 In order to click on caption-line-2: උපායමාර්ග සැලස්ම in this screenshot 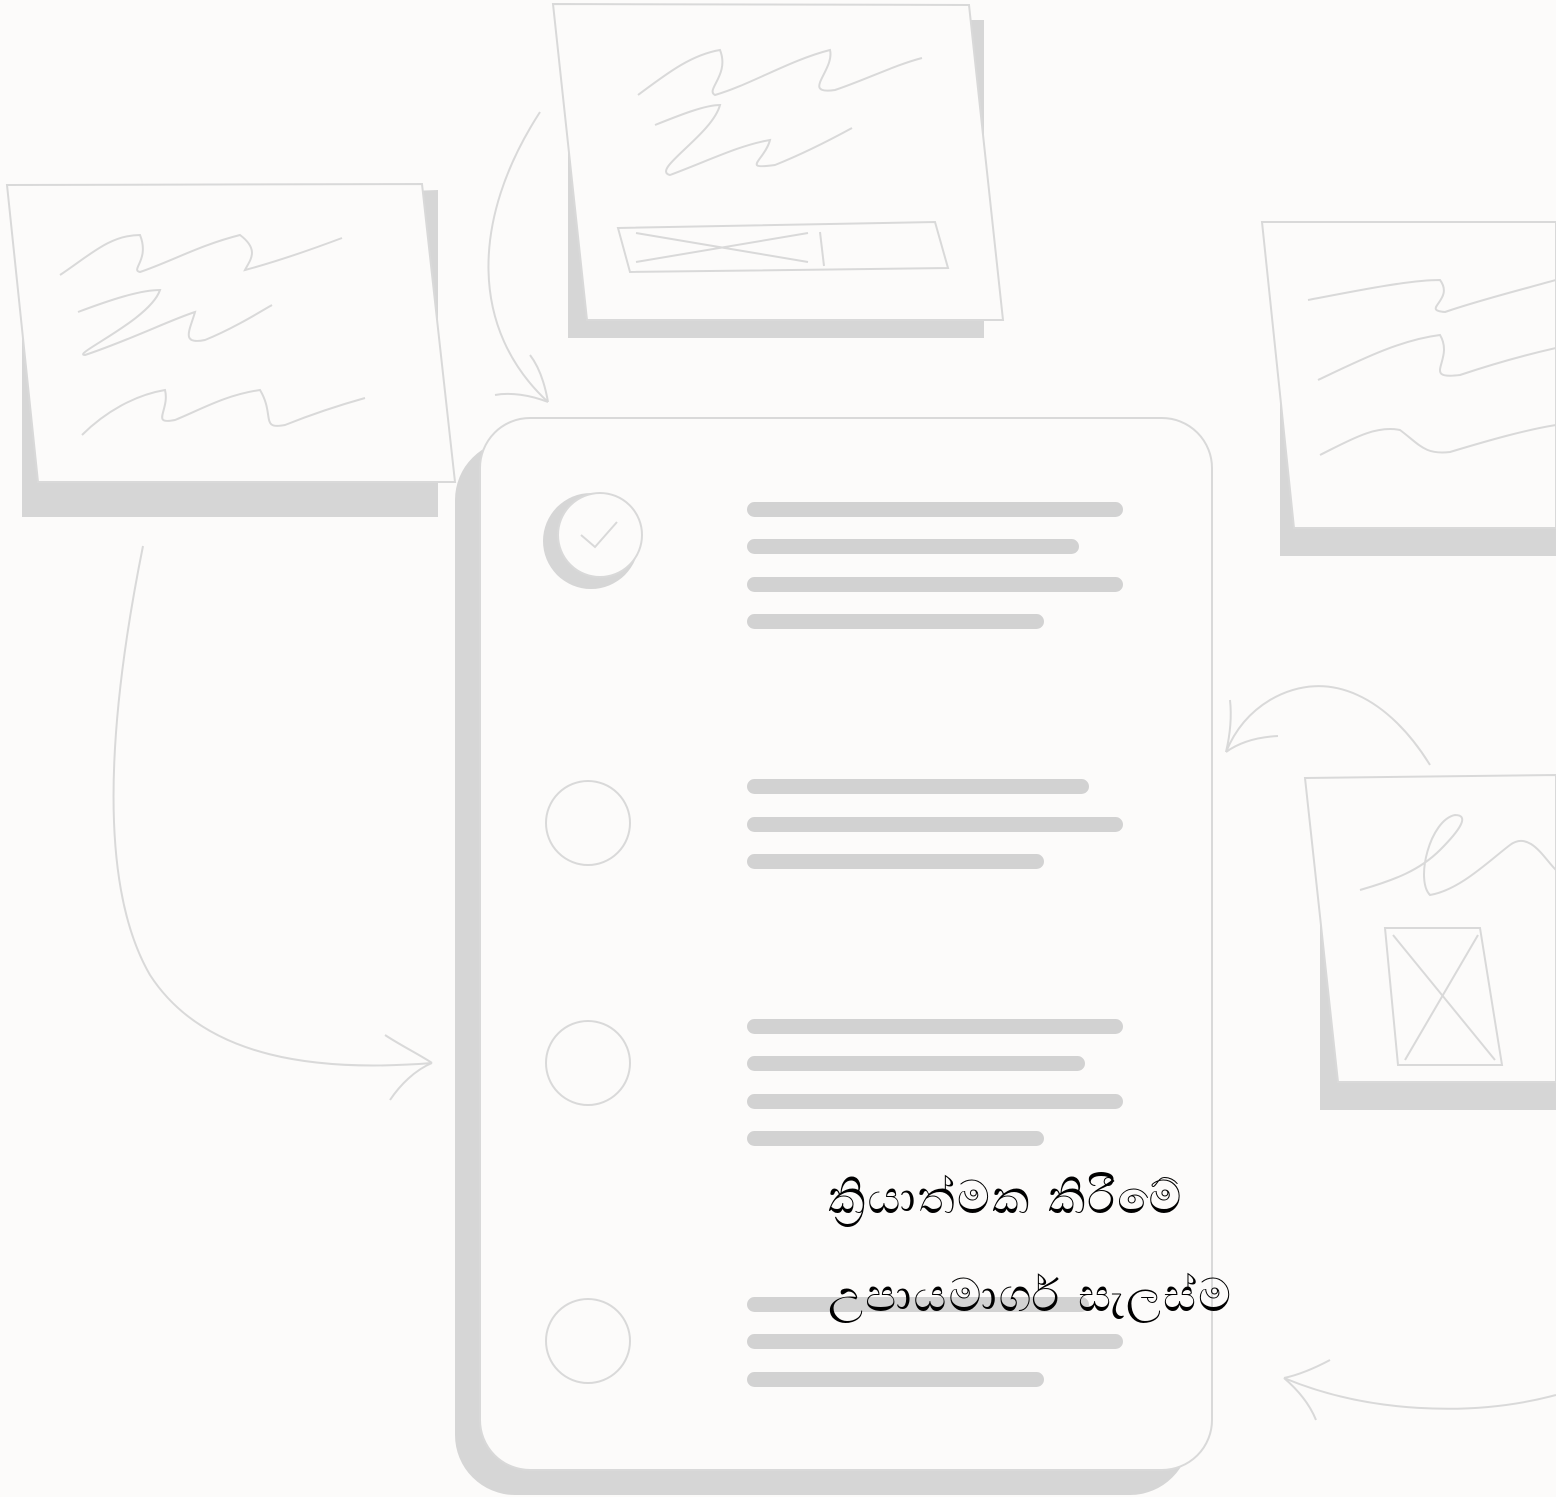, I will do `click(1031, 1295)`.